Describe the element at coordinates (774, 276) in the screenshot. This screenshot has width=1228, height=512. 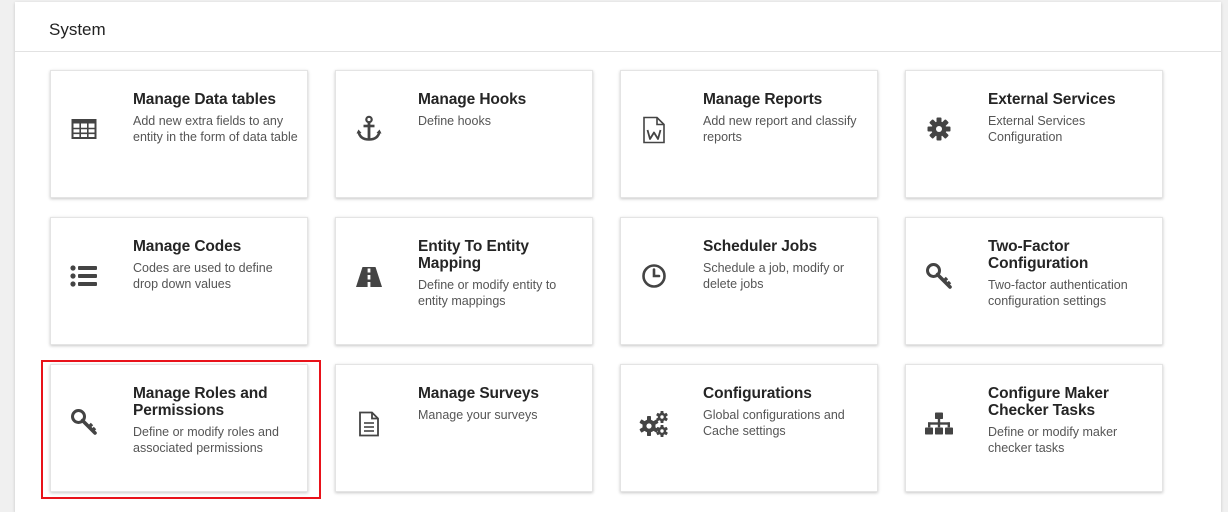
I see `card-description: Schedule a job, modify or delete jobs` at that location.